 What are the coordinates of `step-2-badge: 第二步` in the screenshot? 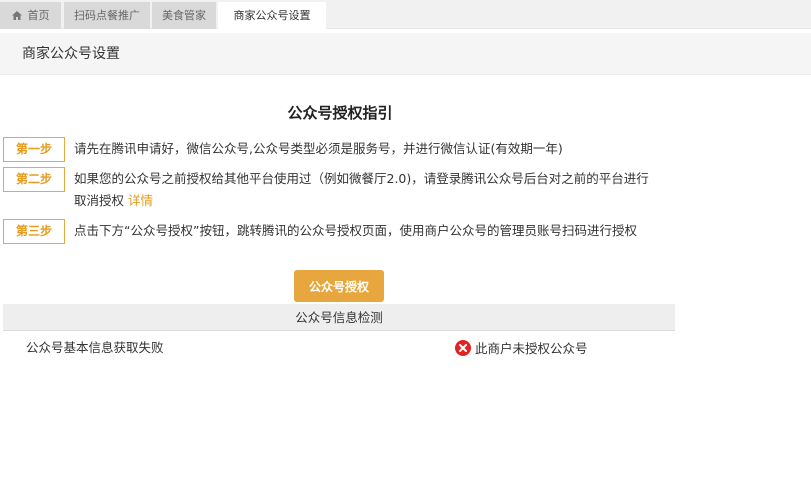 It's located at (34, 179).